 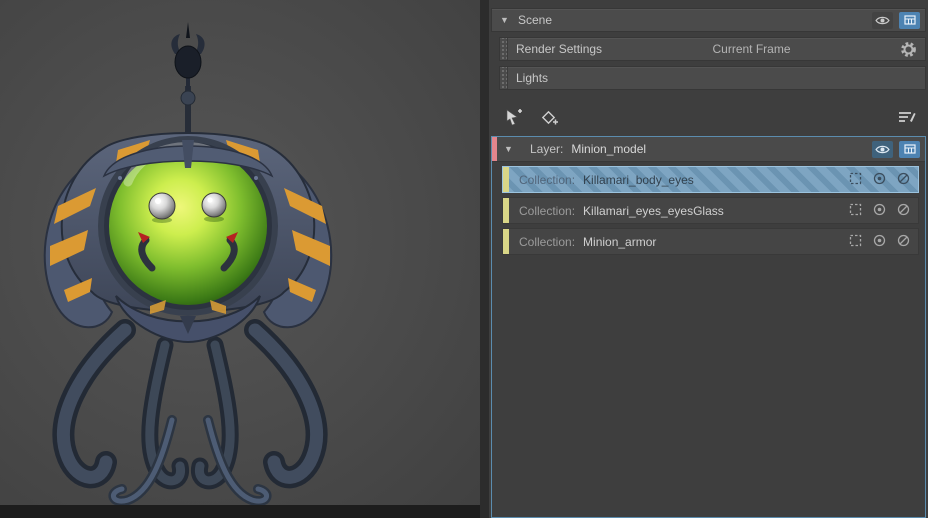 What do you see at coordinates (909, 20) in the screenshot?
I see `scene-renderable-icon` at bounding box center [909, 20].